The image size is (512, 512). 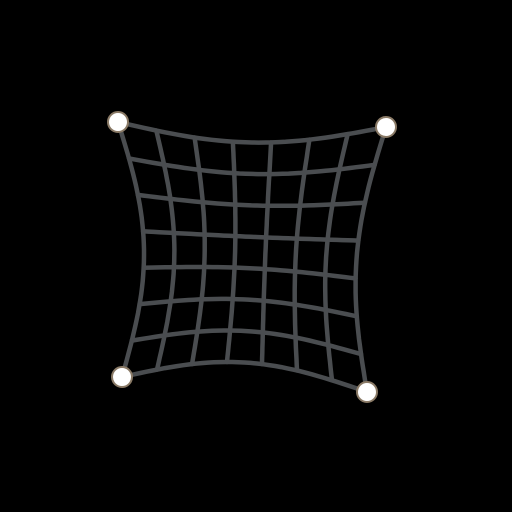 What do you see at coordinates (386, 127) in the screenshot?
I see `corner-handle-top-right` at bounding box center [386, 127].